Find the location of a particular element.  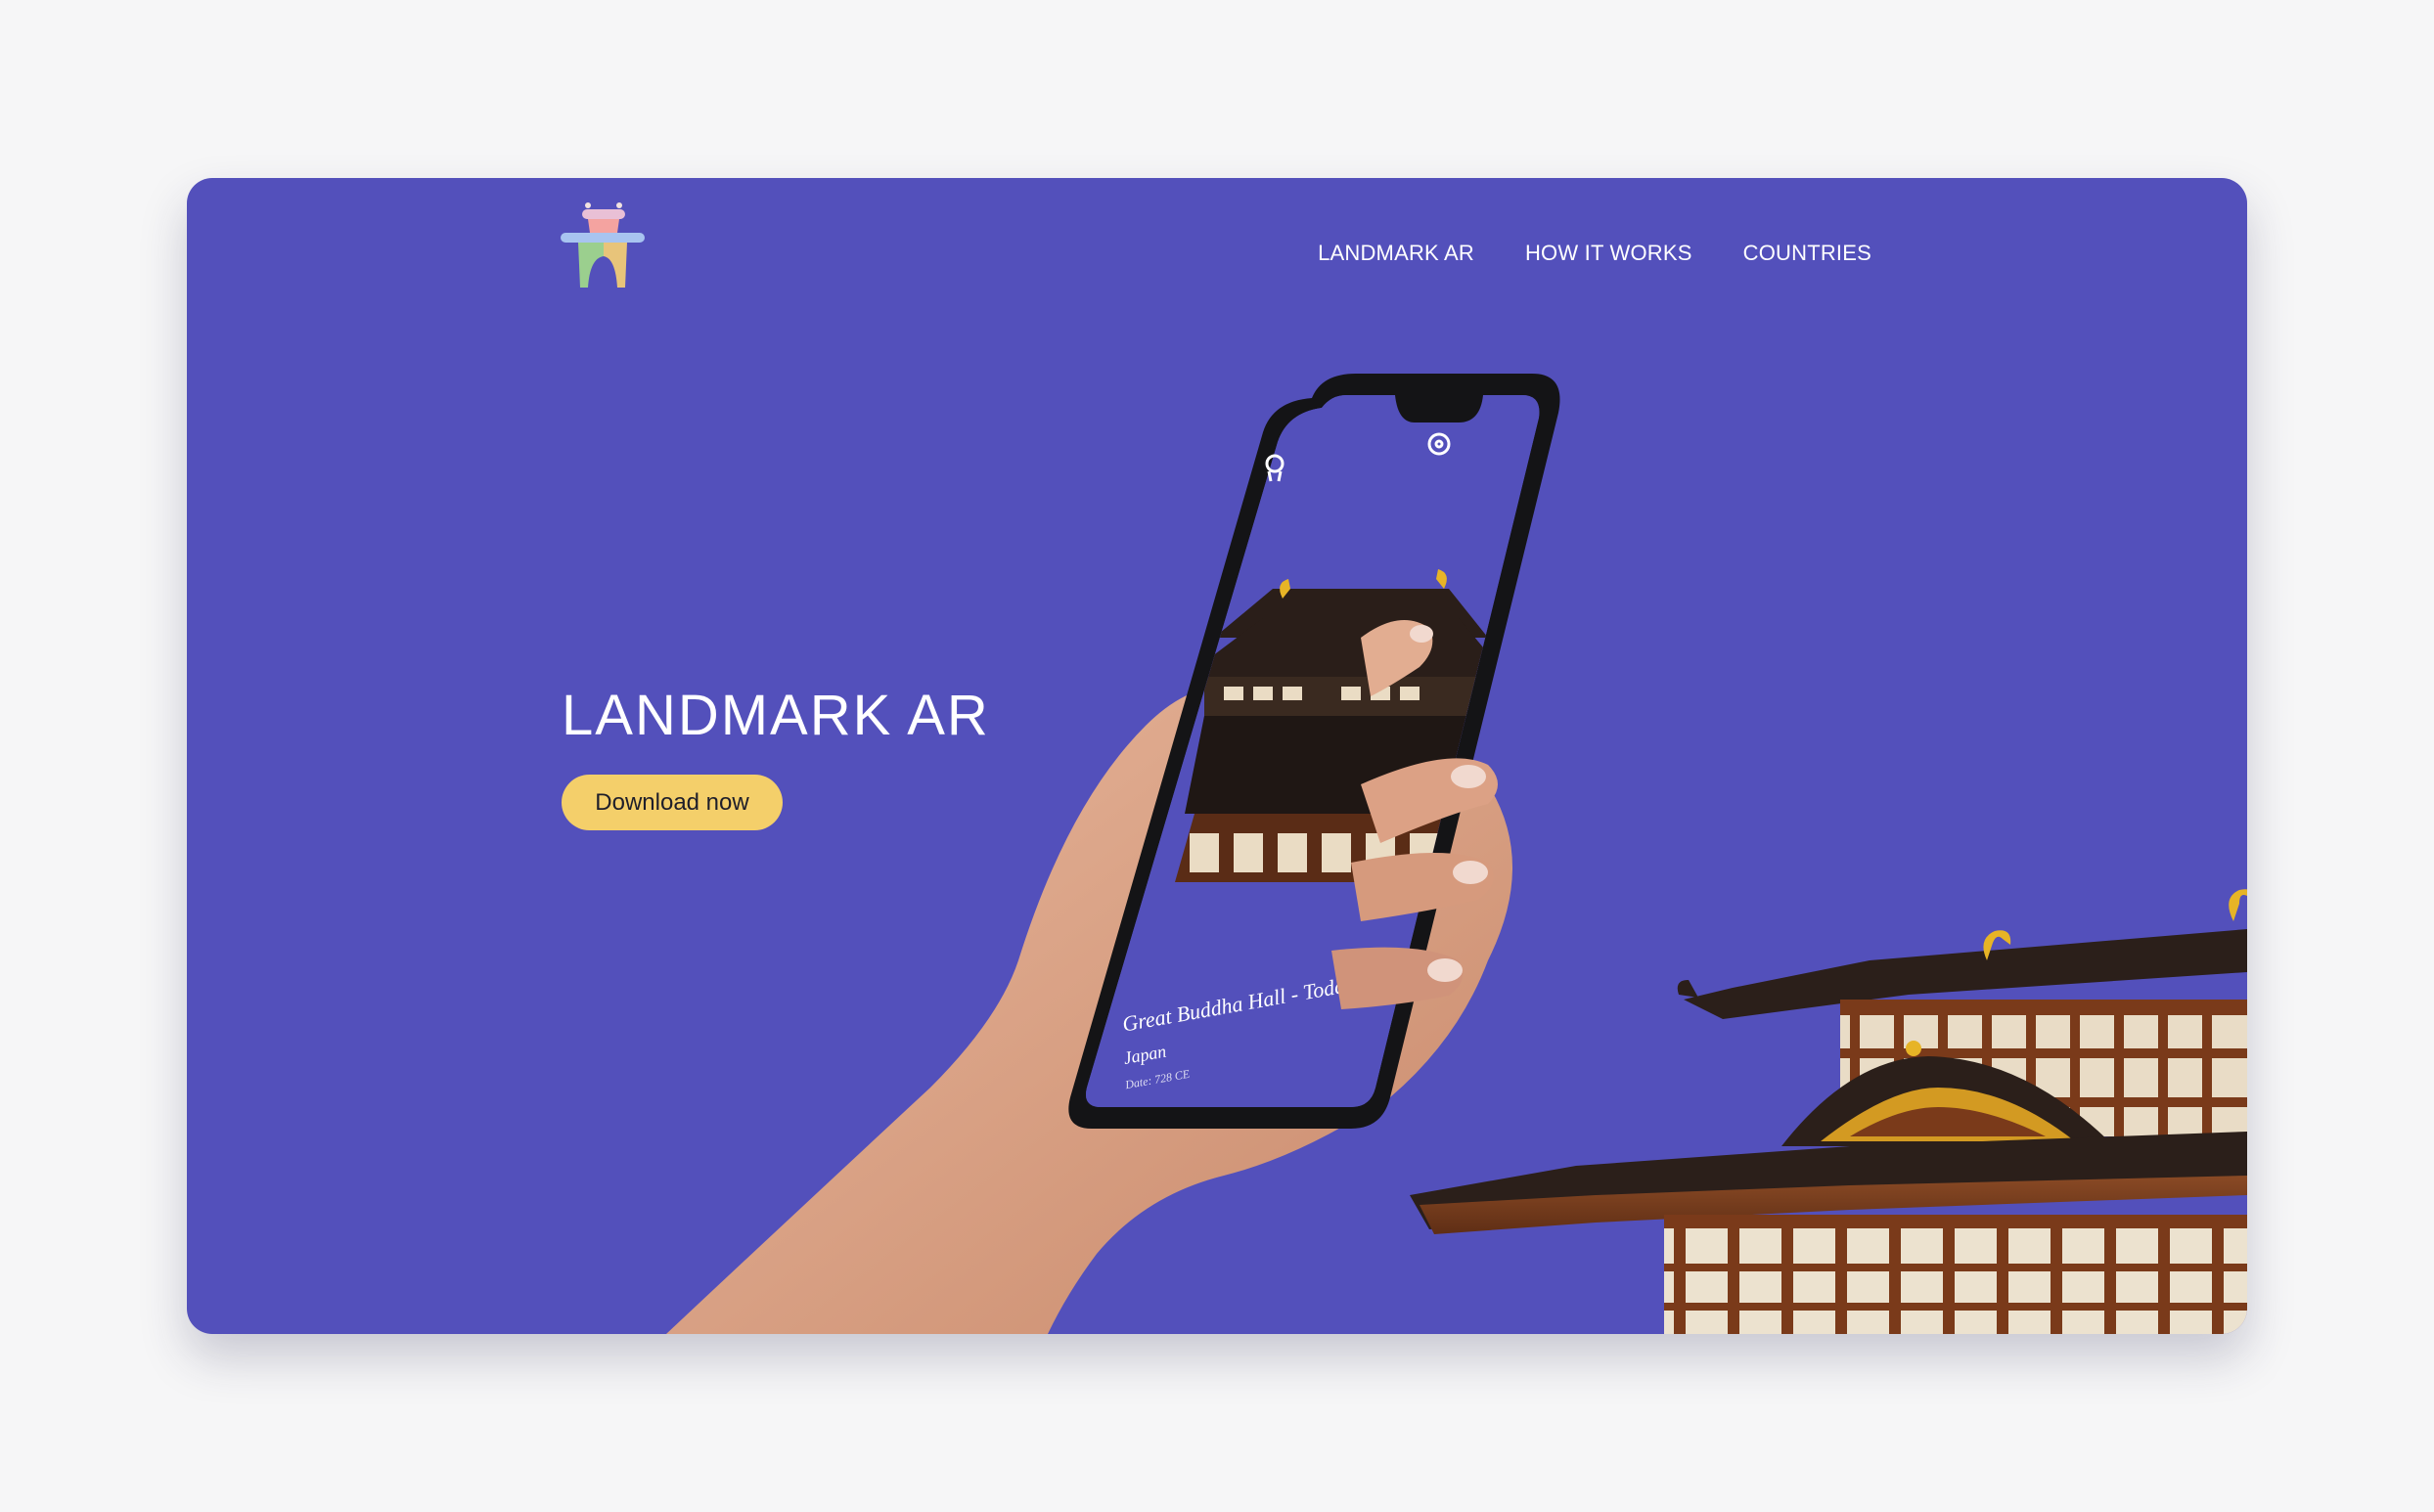

logo is located at coordinates (603, 247).